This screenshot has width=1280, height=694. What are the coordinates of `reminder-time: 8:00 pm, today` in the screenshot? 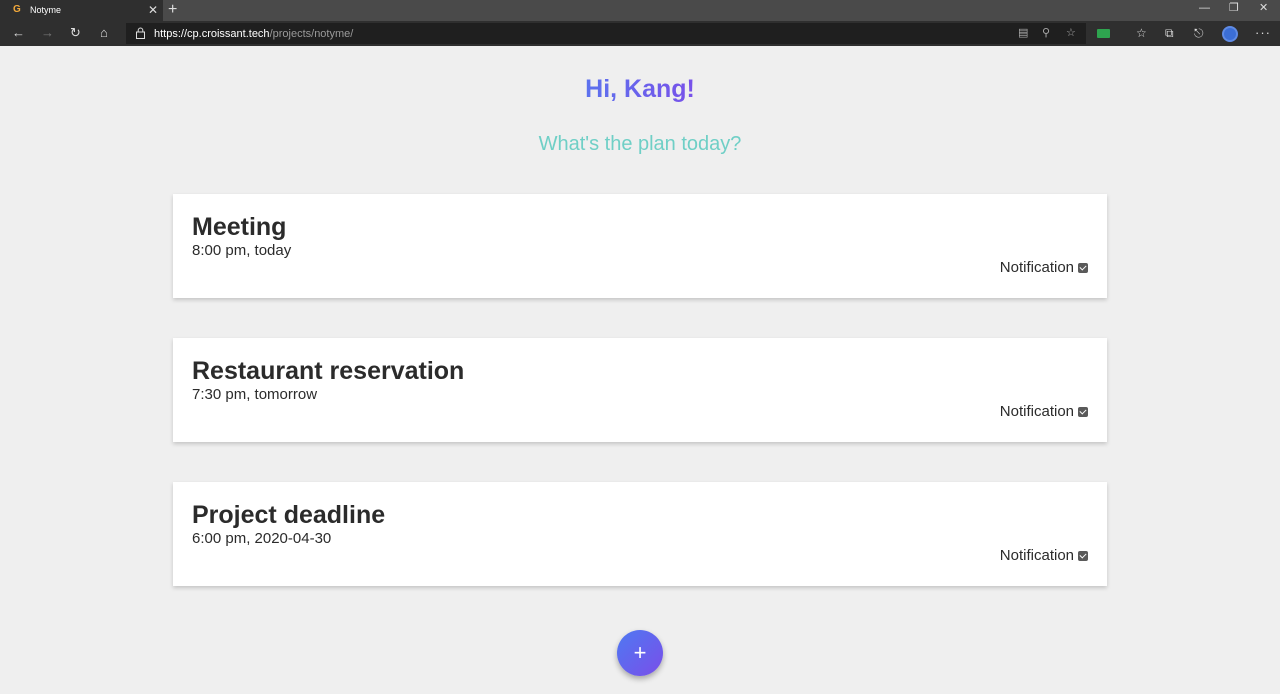 It's located at (242, 250).